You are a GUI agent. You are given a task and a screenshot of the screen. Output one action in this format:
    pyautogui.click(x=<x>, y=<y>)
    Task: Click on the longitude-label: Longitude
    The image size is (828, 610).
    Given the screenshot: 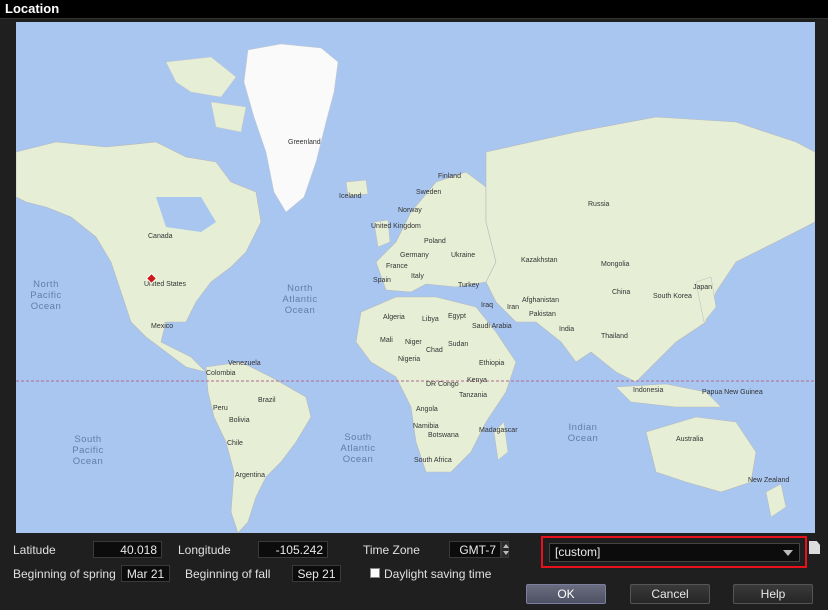 What is the action you would take?
    pyautogui.click(x=204, y=550)
    